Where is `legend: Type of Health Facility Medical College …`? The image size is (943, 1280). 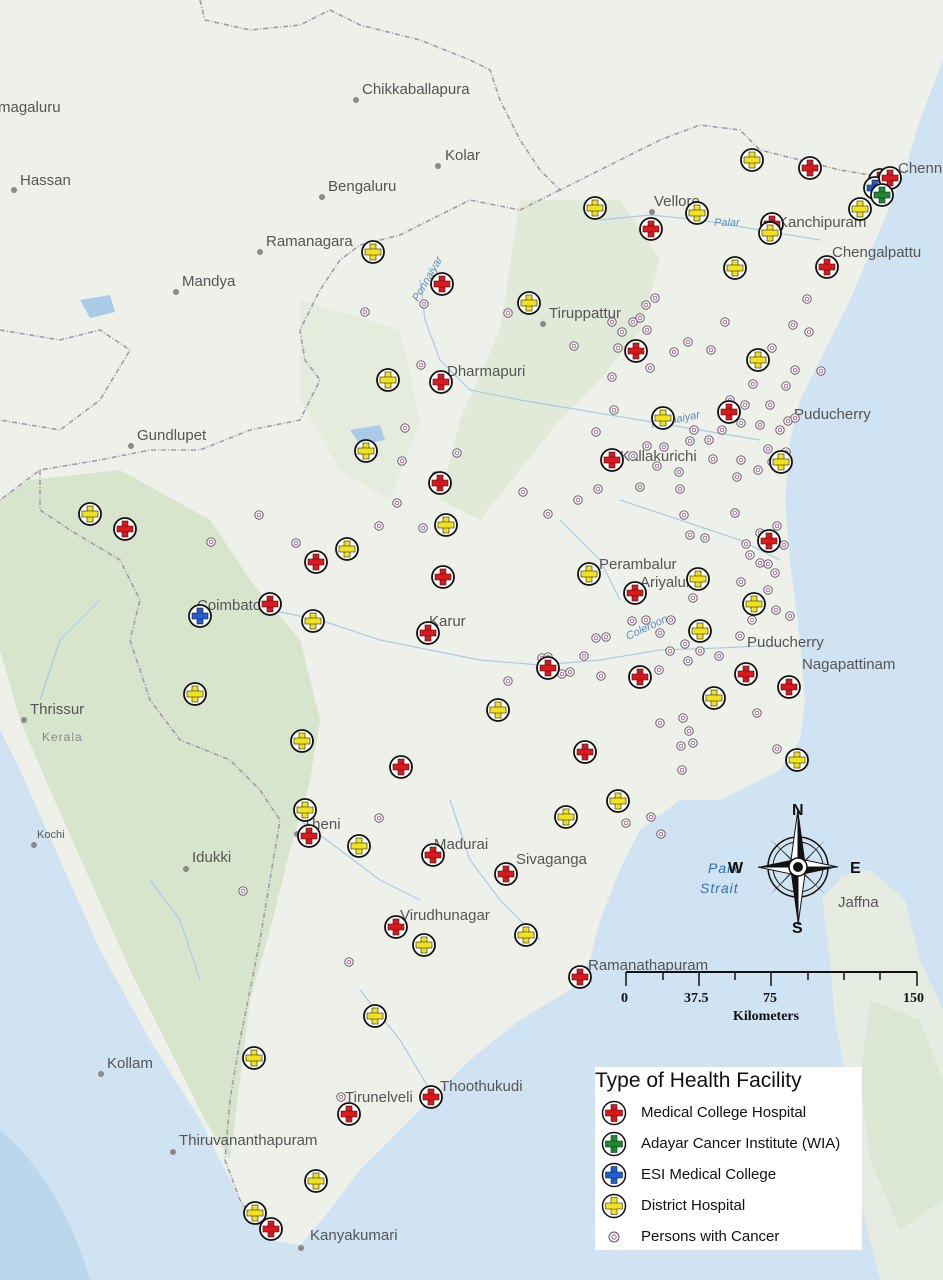
legend: Type of Health Facility Medical College … is located at coordinates (728, 1158).